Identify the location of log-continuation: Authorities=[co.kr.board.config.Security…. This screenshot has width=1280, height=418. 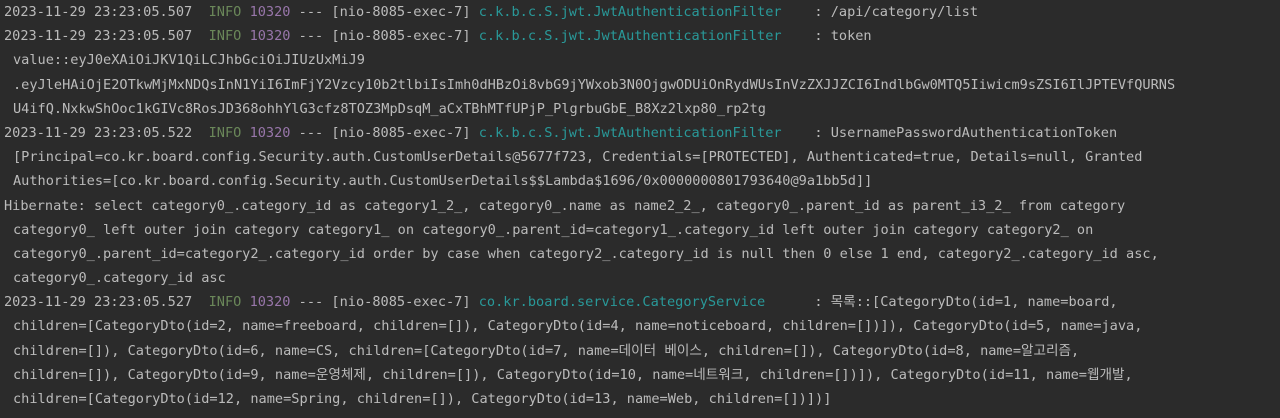
(443, 181).